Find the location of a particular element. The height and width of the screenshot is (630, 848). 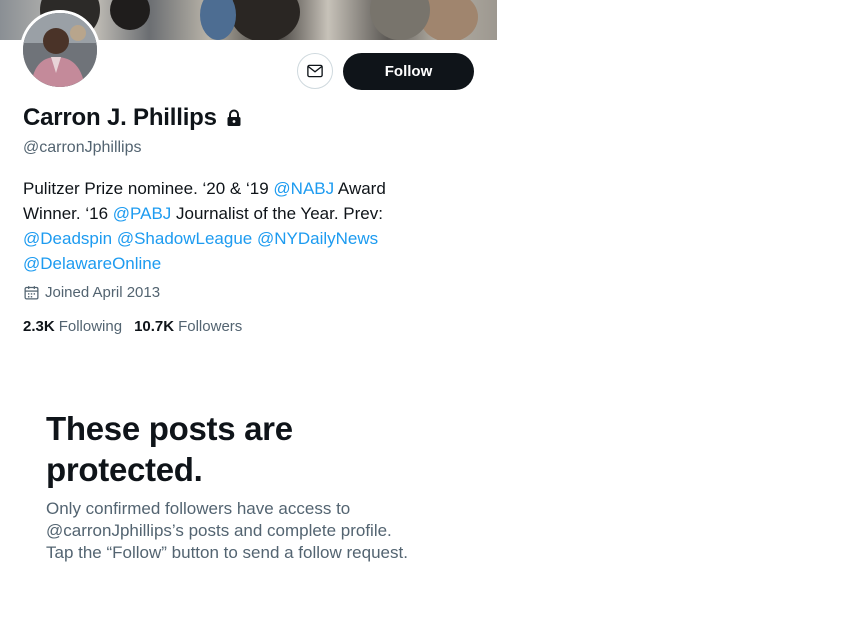

mention-link: @Deadspin is located at coordinates (67, 238).